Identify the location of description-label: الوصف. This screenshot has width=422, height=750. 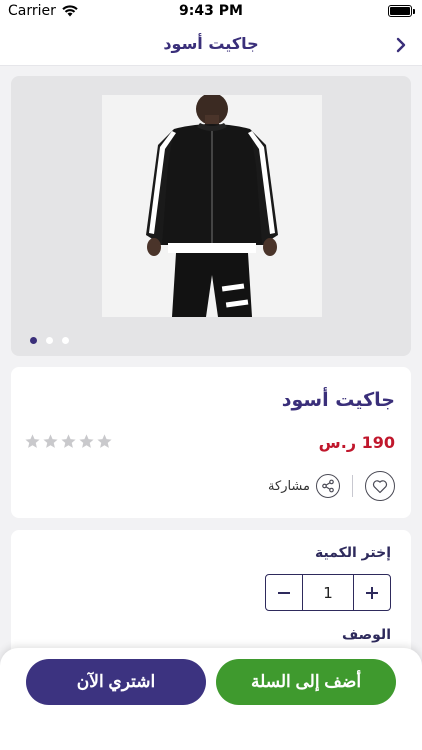
(366, 635).